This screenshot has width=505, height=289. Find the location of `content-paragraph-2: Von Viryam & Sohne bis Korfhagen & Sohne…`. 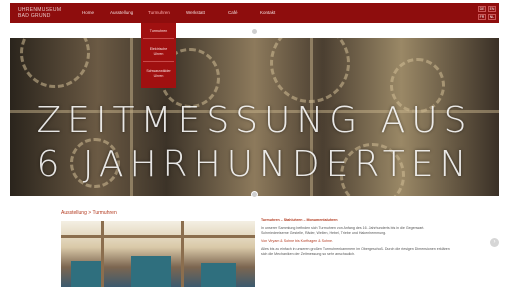

content-paragraph-2: Von Viryam & Sohne bis Korfhagen & Sohne… is located at coordinates (297, 241).